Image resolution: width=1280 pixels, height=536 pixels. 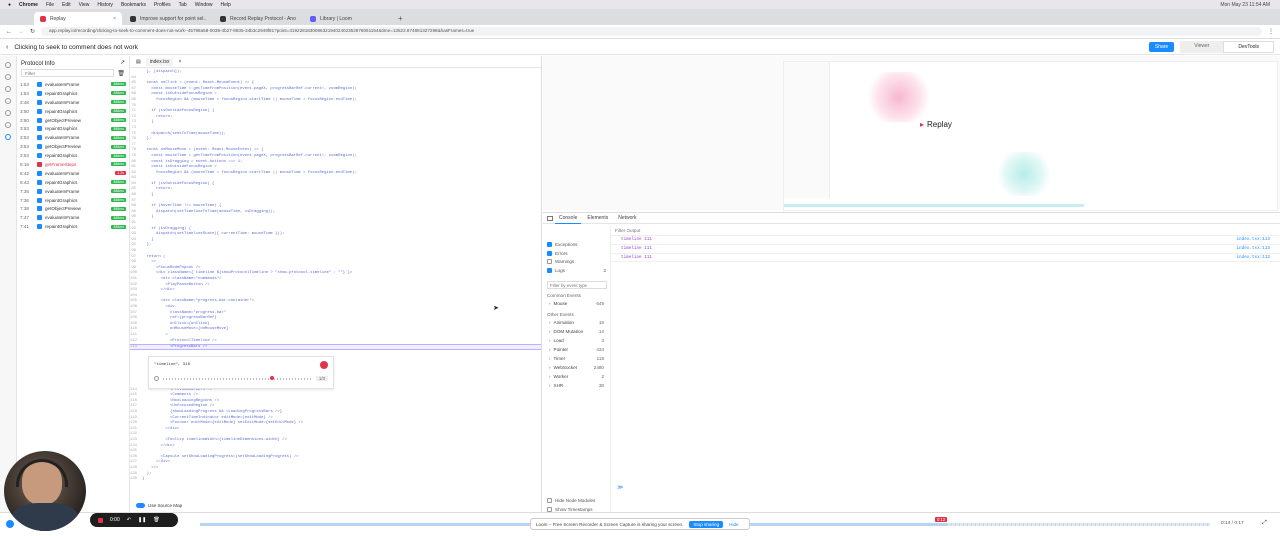 I want to click on protocol-row: 7:38 getObjectPreview 388ms, so click(x=73, y=208).